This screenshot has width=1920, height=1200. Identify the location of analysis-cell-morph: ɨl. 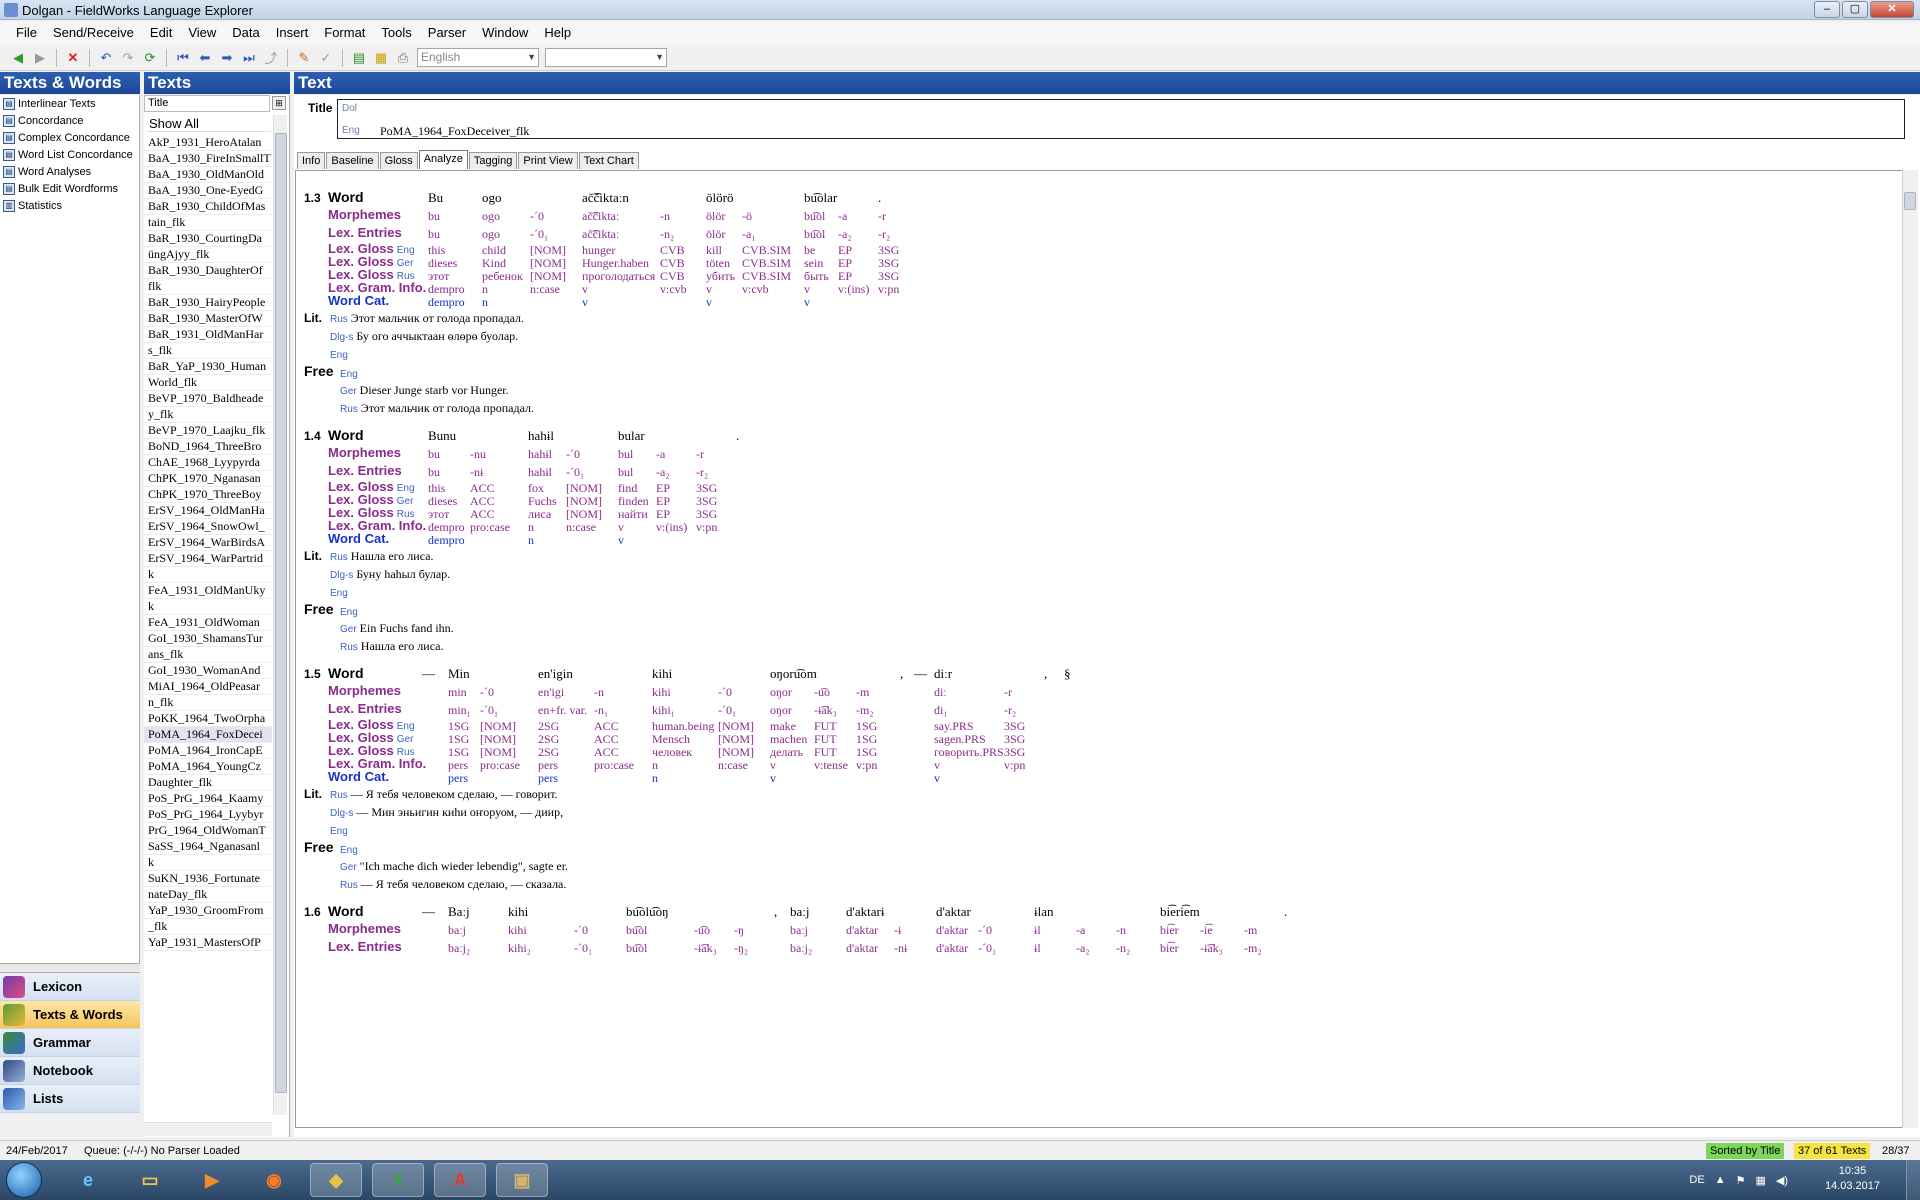
(1037, 930).